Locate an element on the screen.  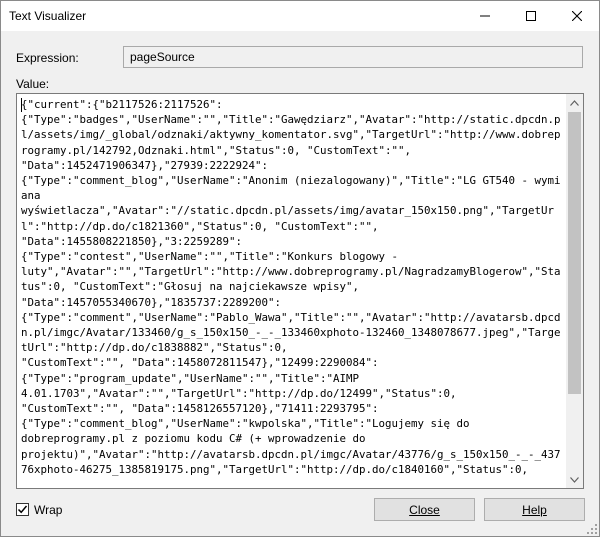
resize-grip-icon is located at coordinates (592, 529).